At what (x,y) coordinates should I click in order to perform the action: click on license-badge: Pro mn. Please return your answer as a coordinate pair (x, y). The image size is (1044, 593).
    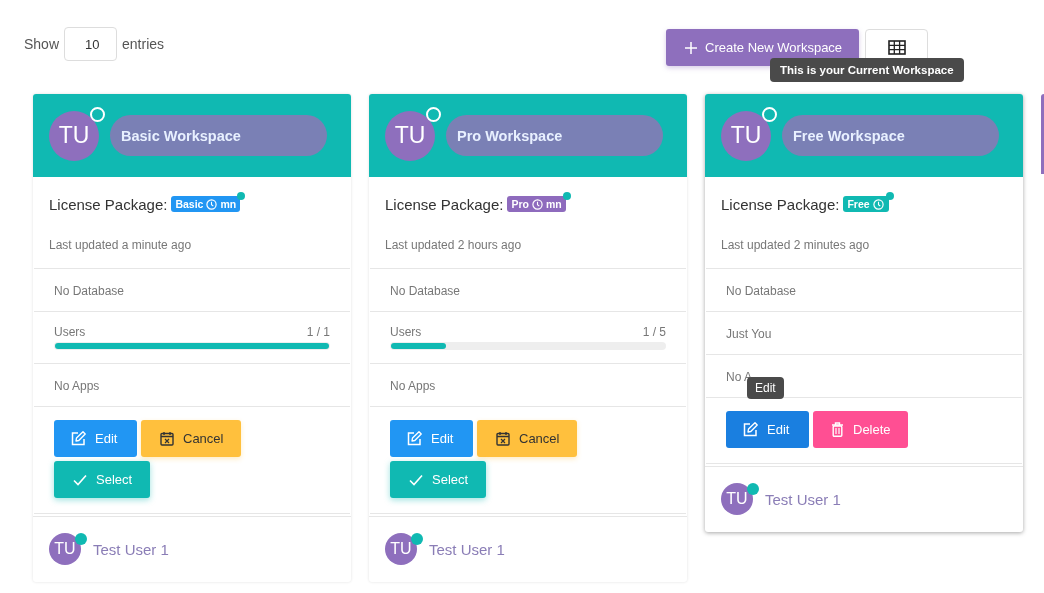
    Looking at the image, I should click on (536, 204).